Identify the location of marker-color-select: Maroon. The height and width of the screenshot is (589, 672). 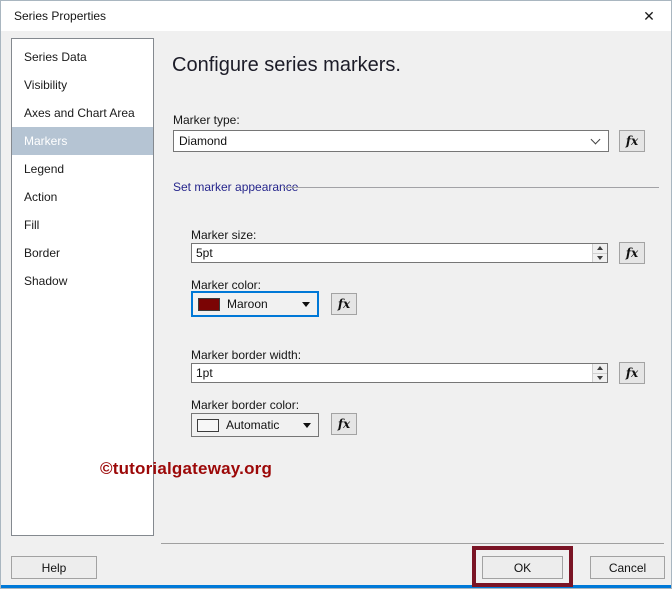
(255, 304).